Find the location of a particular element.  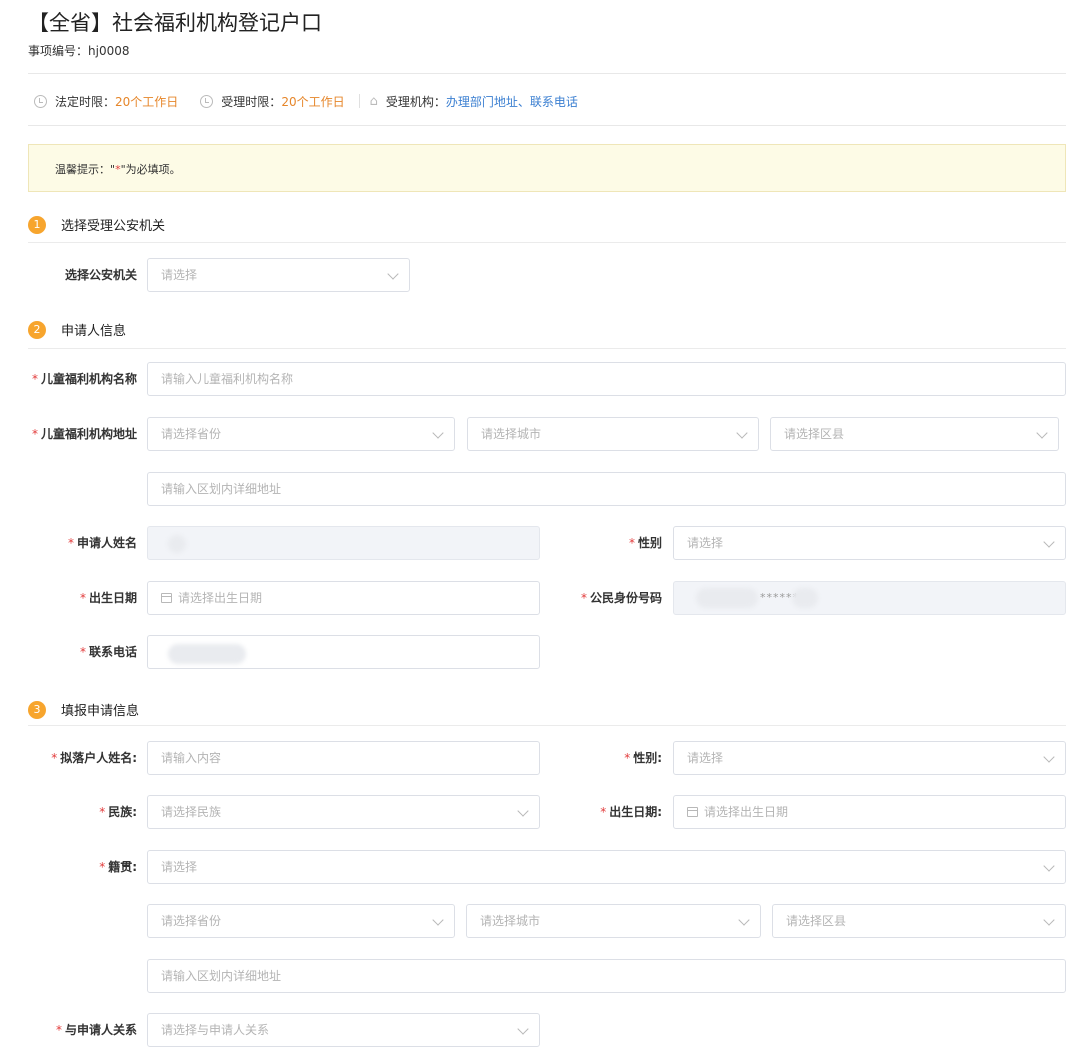

masked-phone is located at coordinates (207, 654).